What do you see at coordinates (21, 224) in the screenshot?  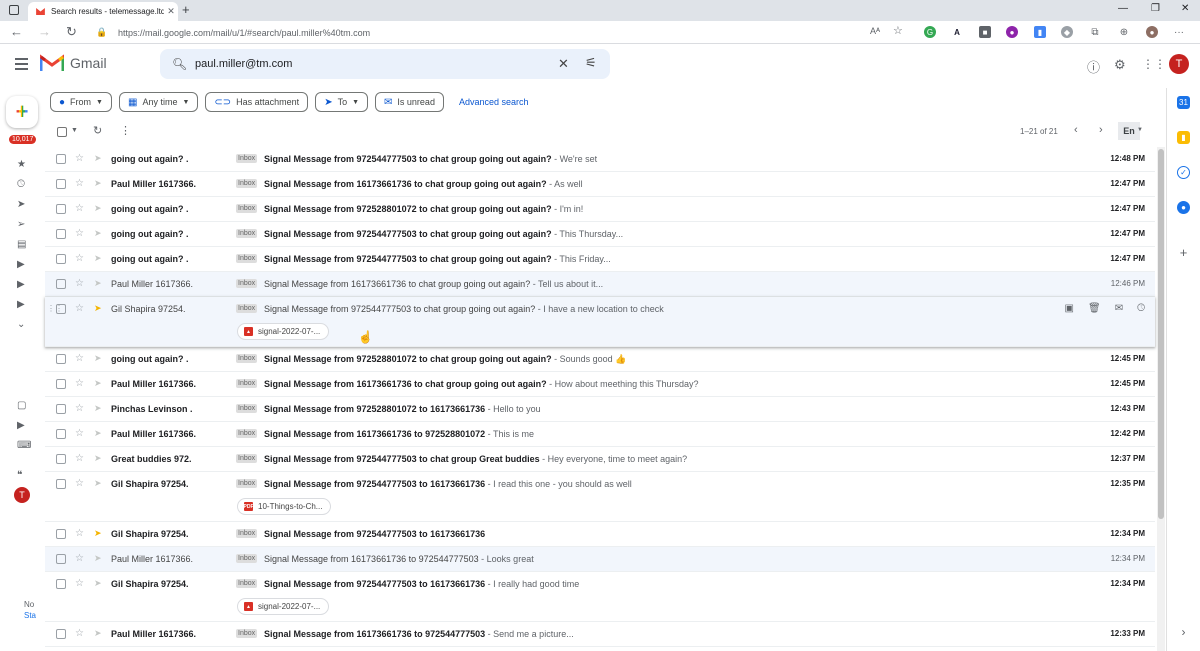 I see `sent-icon: ➢` at bounding box center [21, 224].